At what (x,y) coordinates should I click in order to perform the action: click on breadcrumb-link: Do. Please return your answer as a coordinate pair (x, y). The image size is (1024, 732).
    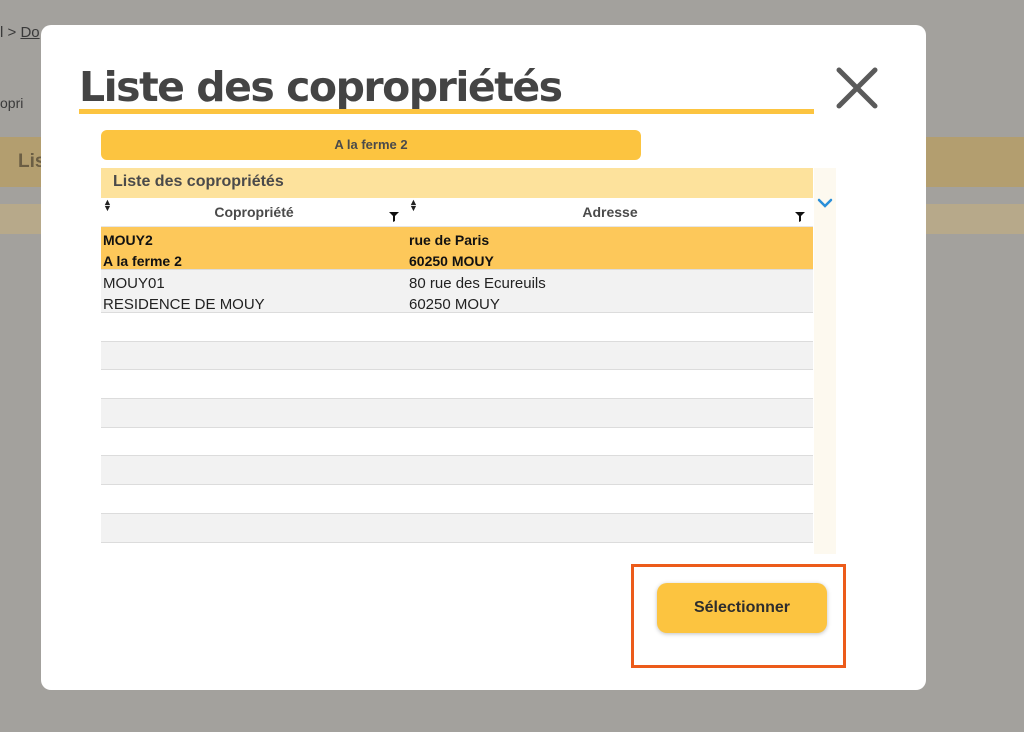
    Looking at the image, I should click on (29, 32).